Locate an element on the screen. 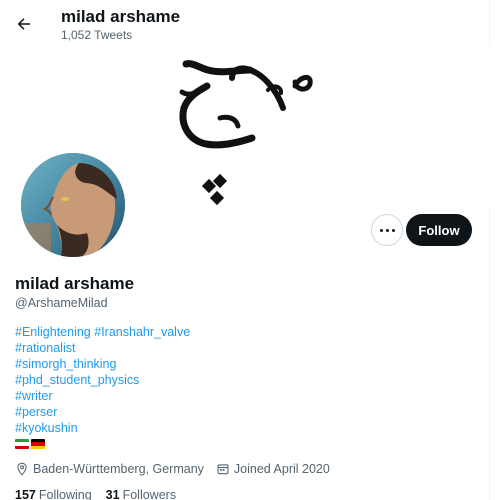 Image resolution: width=500 pixels, height=500 pixels. followers-count: 31 is located at coordinates (112, 494).